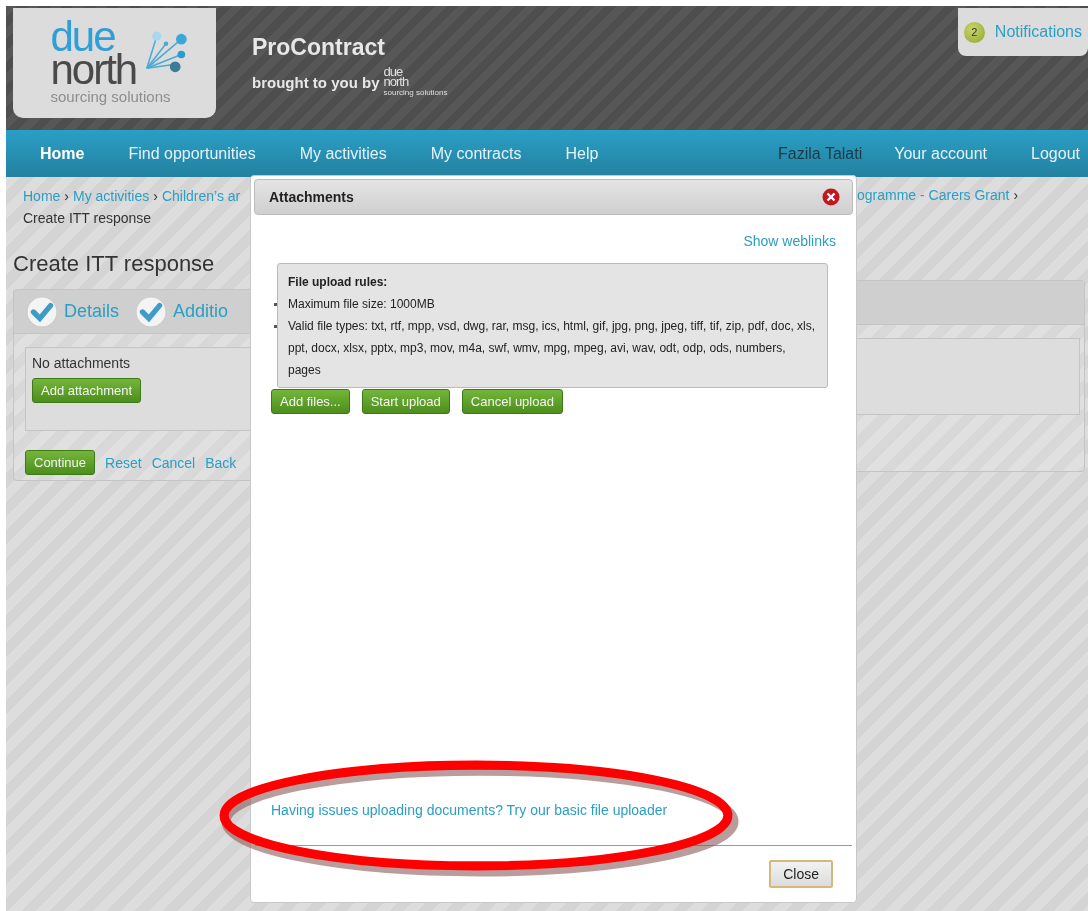 The image size is (1088, 911). Describe the element at coordinates (552, 348) in the screenshot. I see `rule-text: Valid file types: txt, rtf, mpp, vsd, dwg, rar, msg, ics, html, gif, jpg, png, jpeg, tiff, tif, zip, pdf, doc, xls, ppt, docx, xlsx, pptx, mp3, mov, m4a, swf, wmv, mpg, mpeg, avi, wav, odt, odp, ods, numbers, pages` at that location.